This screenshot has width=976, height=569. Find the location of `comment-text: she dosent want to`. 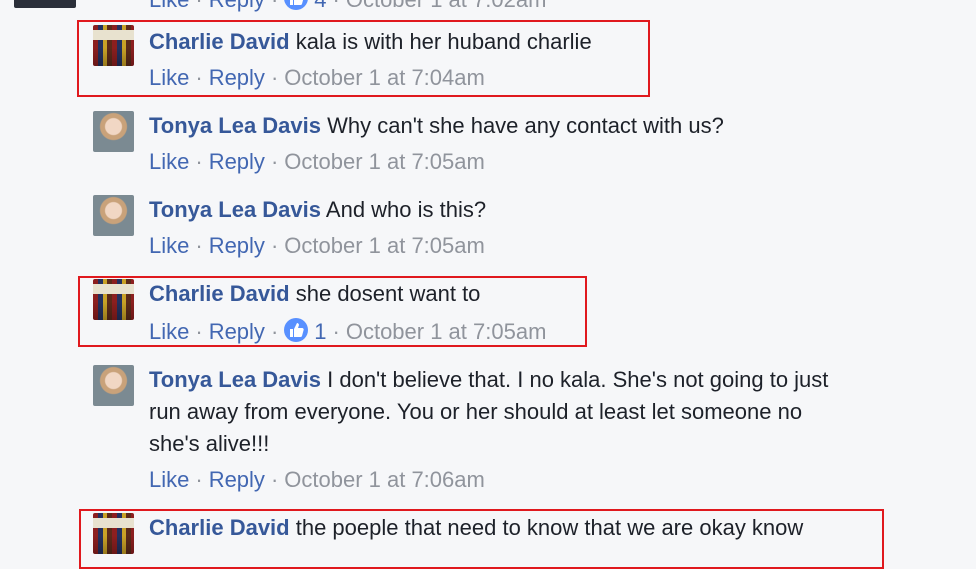

comment-text: she dosent want to is located at coordinates (388, 293).